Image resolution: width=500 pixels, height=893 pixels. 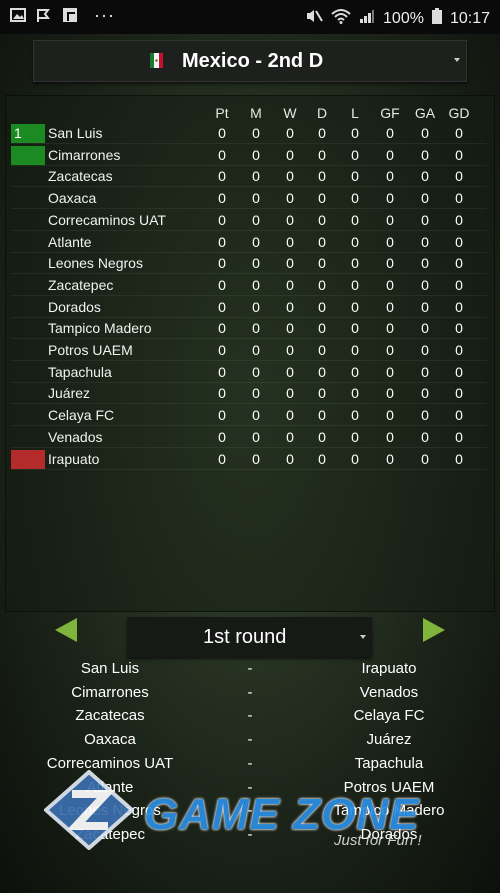 I want to click on standings-row: Atlante 0 0 0 0 0 0 0 0, so click(x=249, y=242).